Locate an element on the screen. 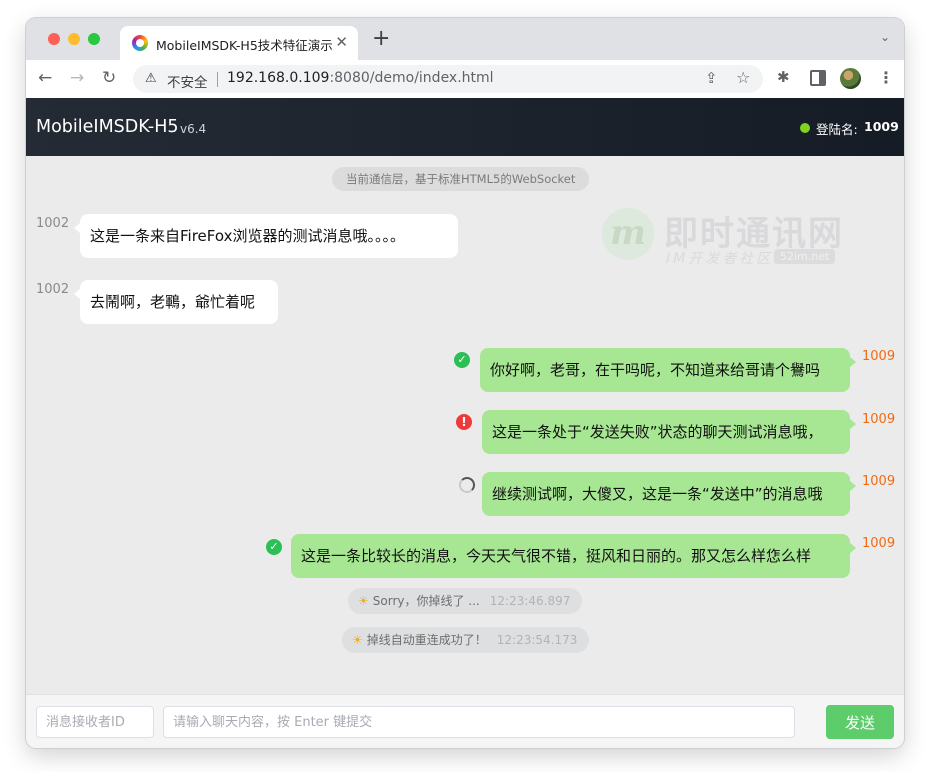 The image size is (930, 772). send-button: 发送 is located at coordinates (860, 722).